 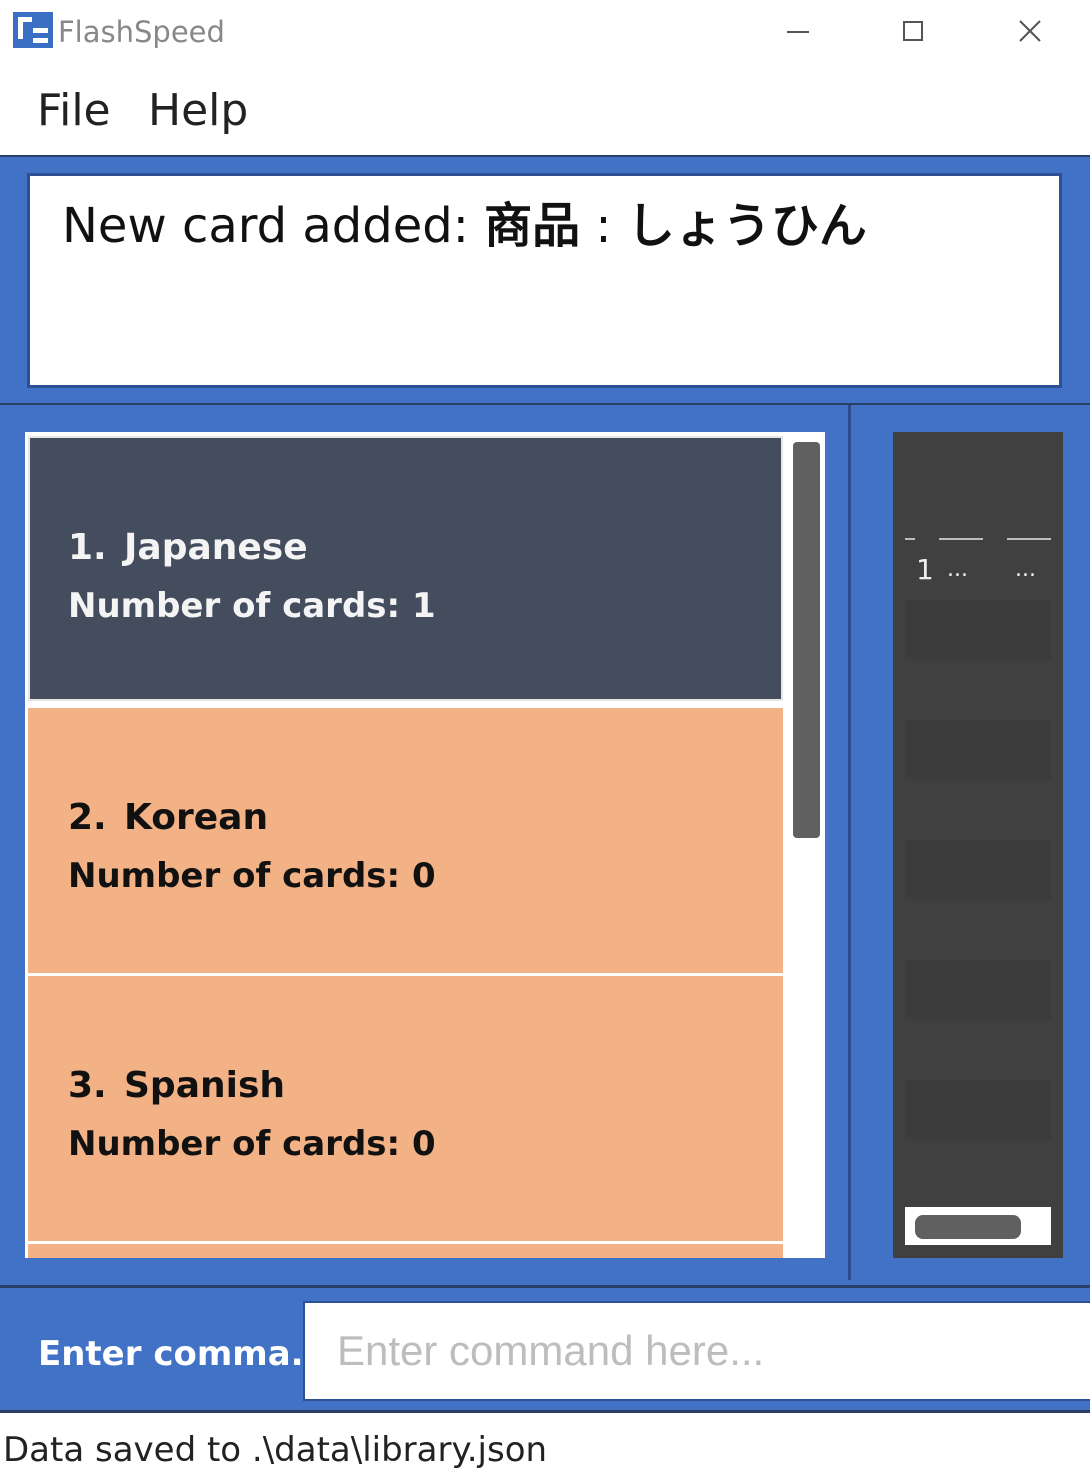 I want to click on status-message: Data saved to .\data\library.json, so click(x=275, y=1450).